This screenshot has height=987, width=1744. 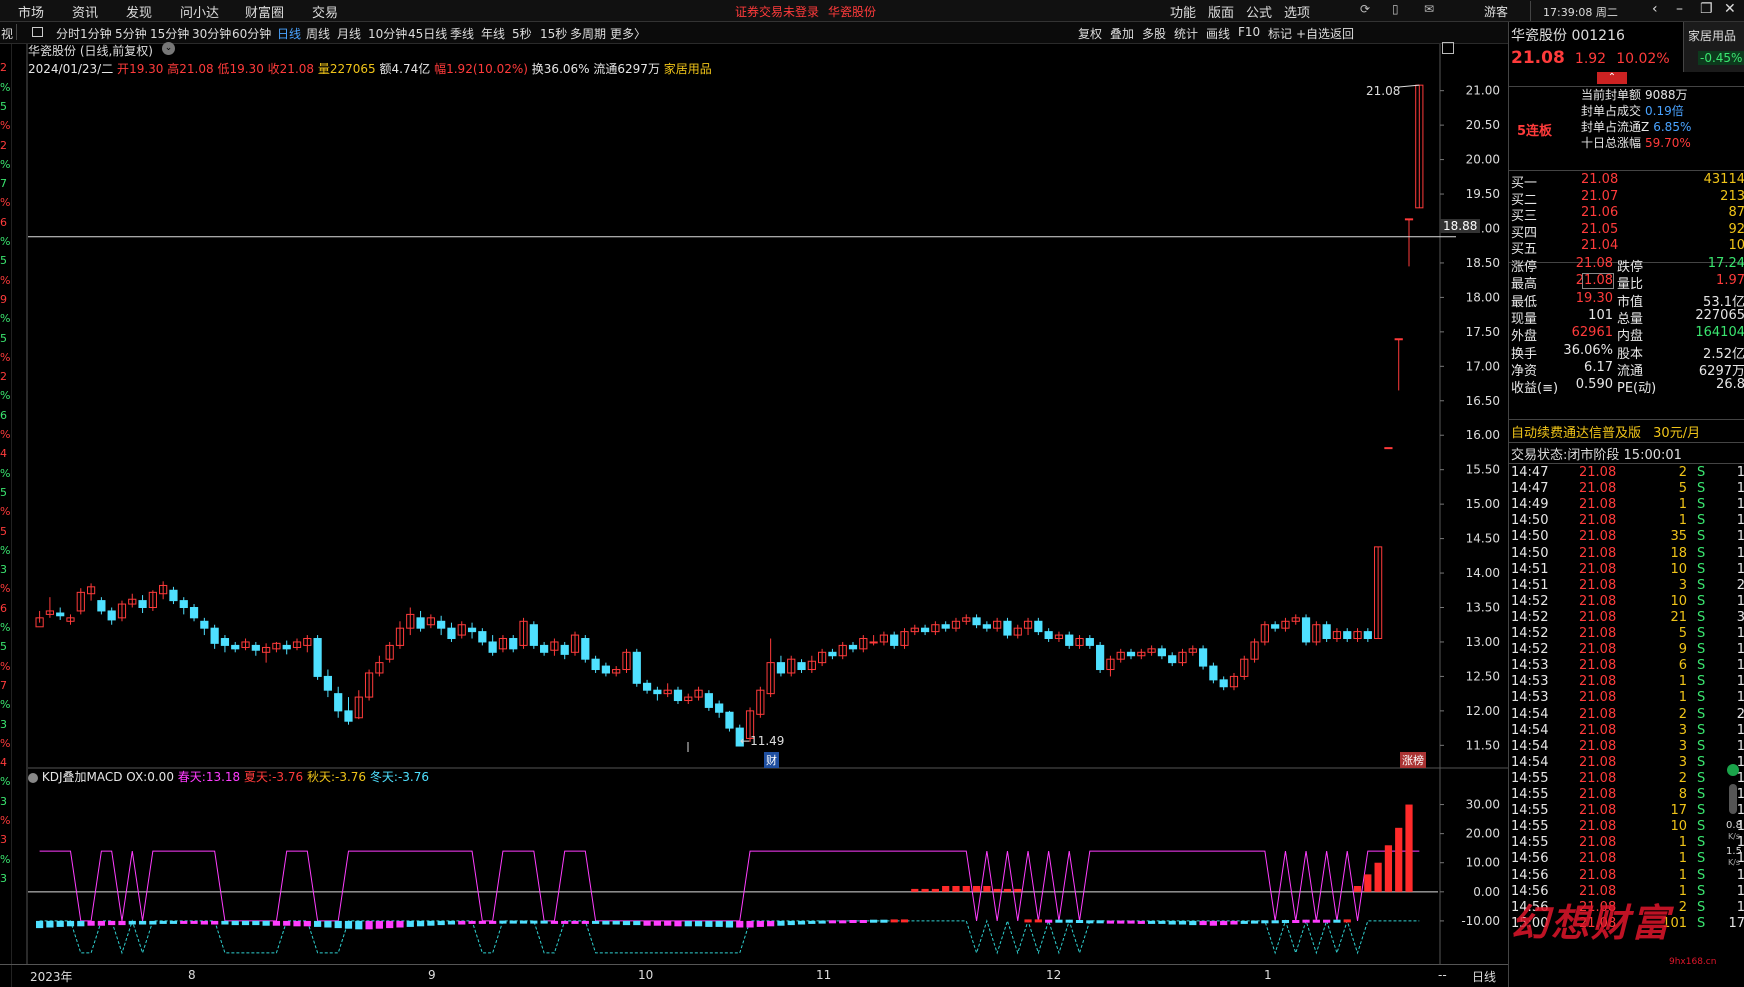 I want to click on indicator-switch-icon, so click(x=33, y=777).